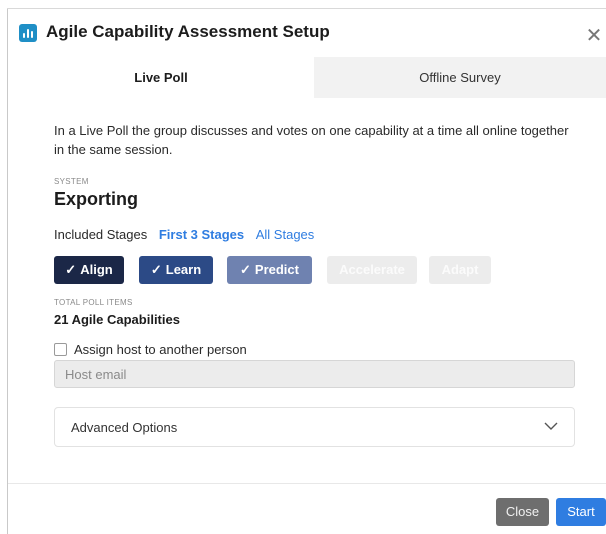 The width and height of the screenshot is (606, 534). I want to click on total-poll-items-label: TOTAL POLL ITEMS, so click(93, 302).